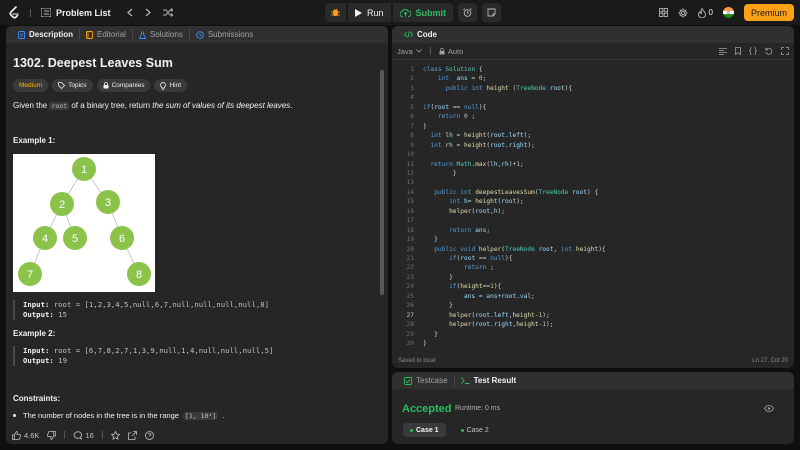 Image resolution: width=800 pixels, height=450 pixels. What do you see at coordinates (410, 334) in the screenshot?
I see `line-number: 29` at bounding box center [410, 334].